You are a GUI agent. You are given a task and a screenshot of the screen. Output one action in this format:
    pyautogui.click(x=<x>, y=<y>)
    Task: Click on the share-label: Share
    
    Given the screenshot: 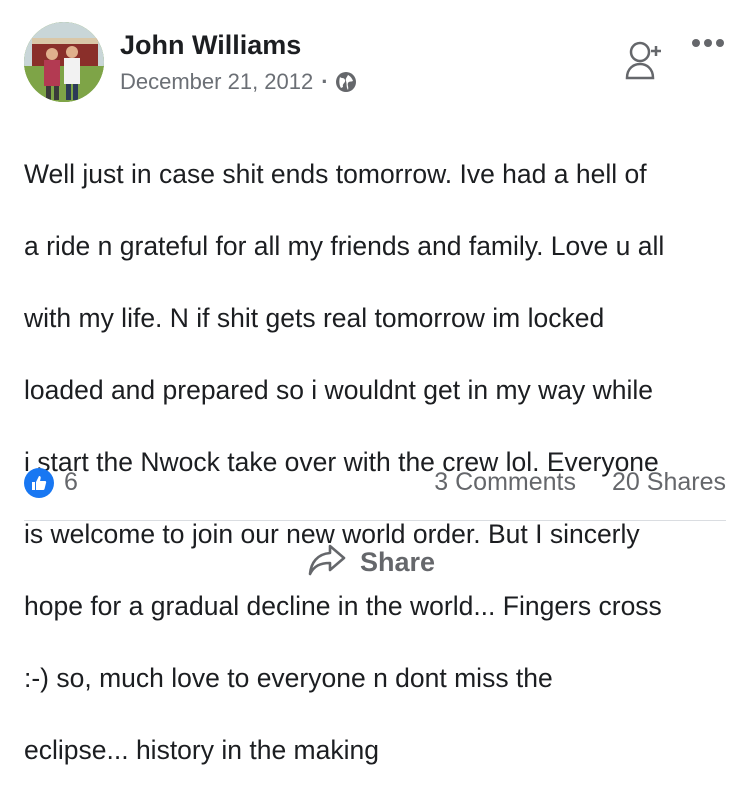 What is the action you would take?
    pyautogui.click(x=398, y=561)
    